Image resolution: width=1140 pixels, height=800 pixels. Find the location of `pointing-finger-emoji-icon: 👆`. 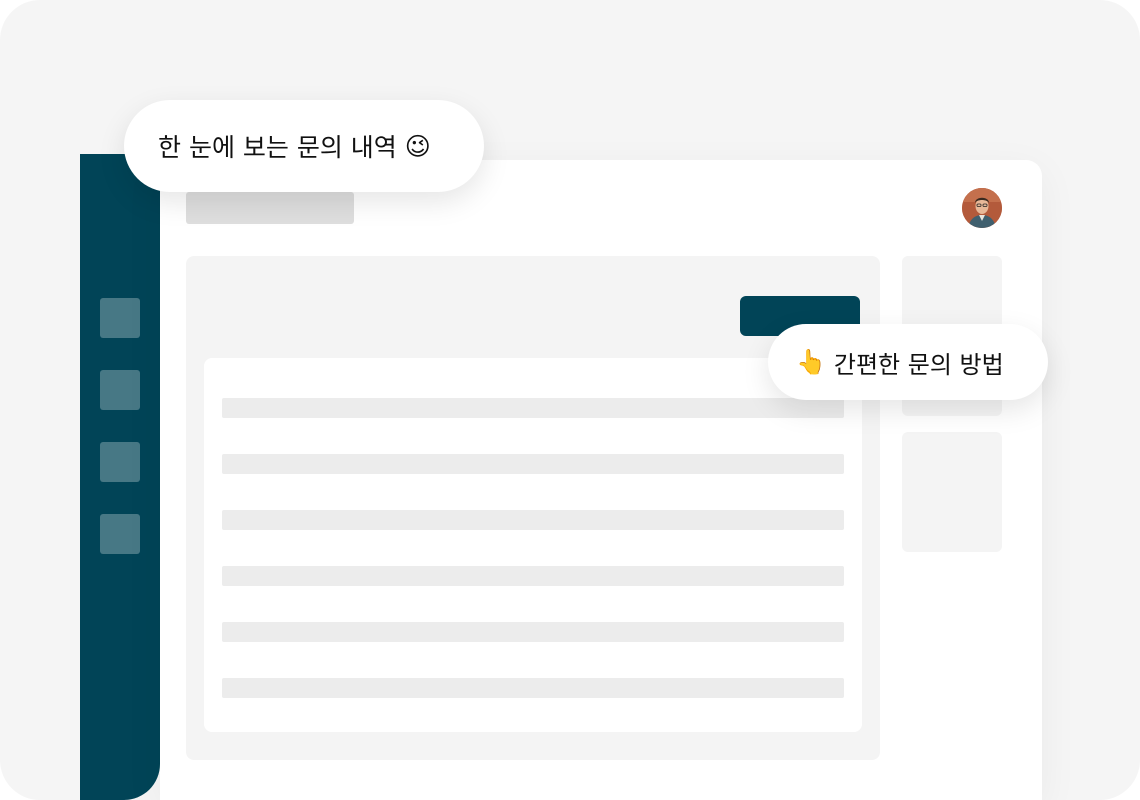

pointing-finger-emoji-icon: 👆 is located at coordinates (811, 362).